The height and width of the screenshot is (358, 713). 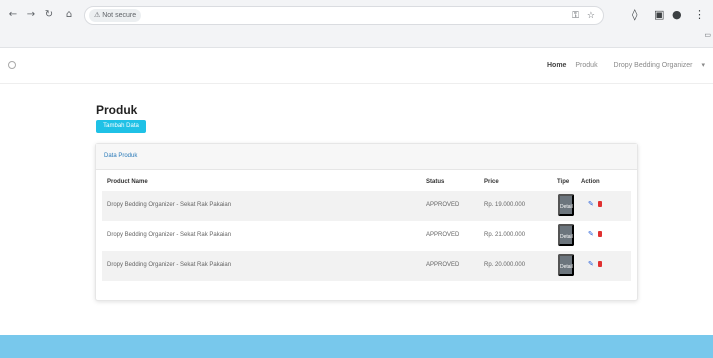 What do you see at coordinates (653, 65) in the screenshot?
I see `user-name: Dropy Bedding Organizer` at bounding box center [653, 65].